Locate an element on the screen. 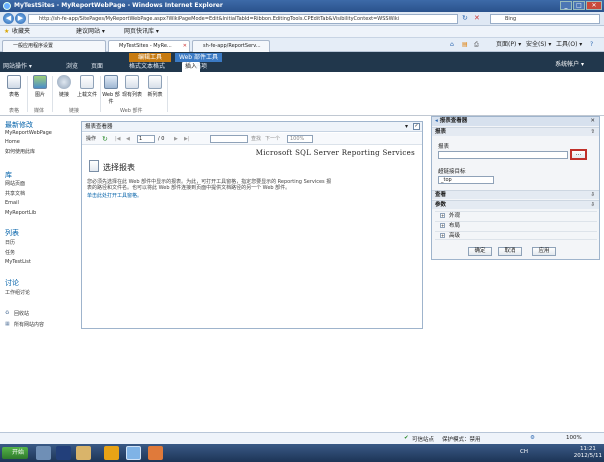 The image size is (604, 462). find-link: 查找 is located at coordinates (256, 139).